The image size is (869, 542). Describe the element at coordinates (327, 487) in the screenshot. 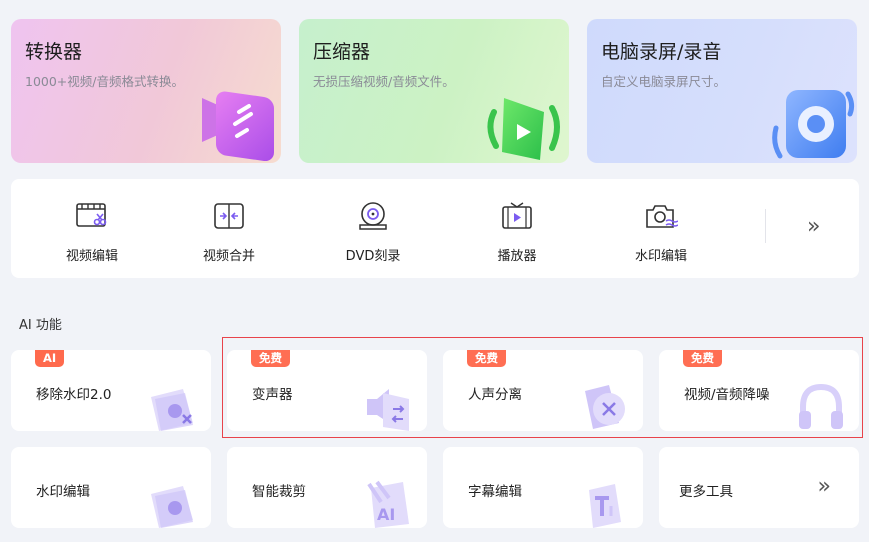

I see `card-smart-crop: 智能裁剪 AI` at that location.